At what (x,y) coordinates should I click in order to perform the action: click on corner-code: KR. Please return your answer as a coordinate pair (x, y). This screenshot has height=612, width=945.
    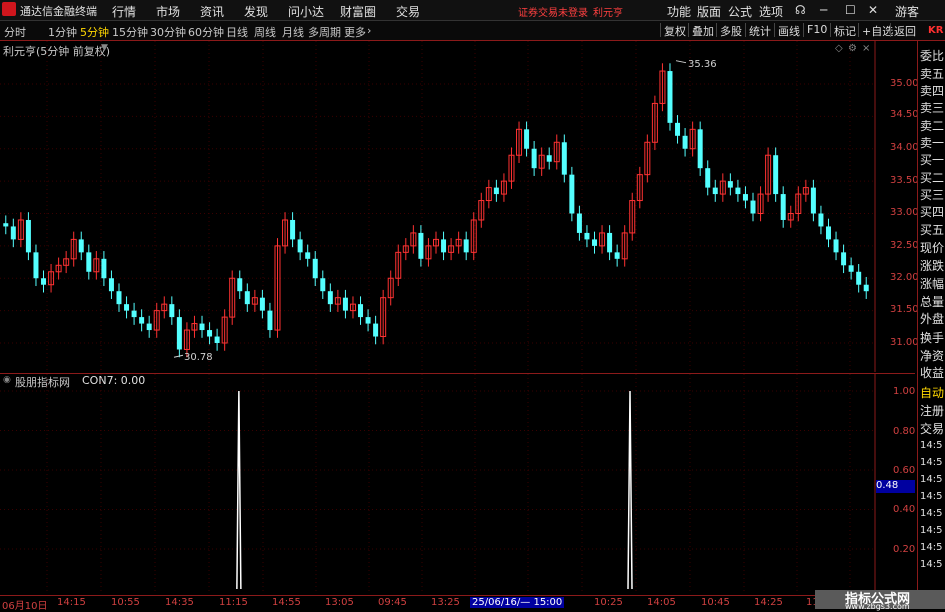
    Looking at the image, I should click on (936, 30).